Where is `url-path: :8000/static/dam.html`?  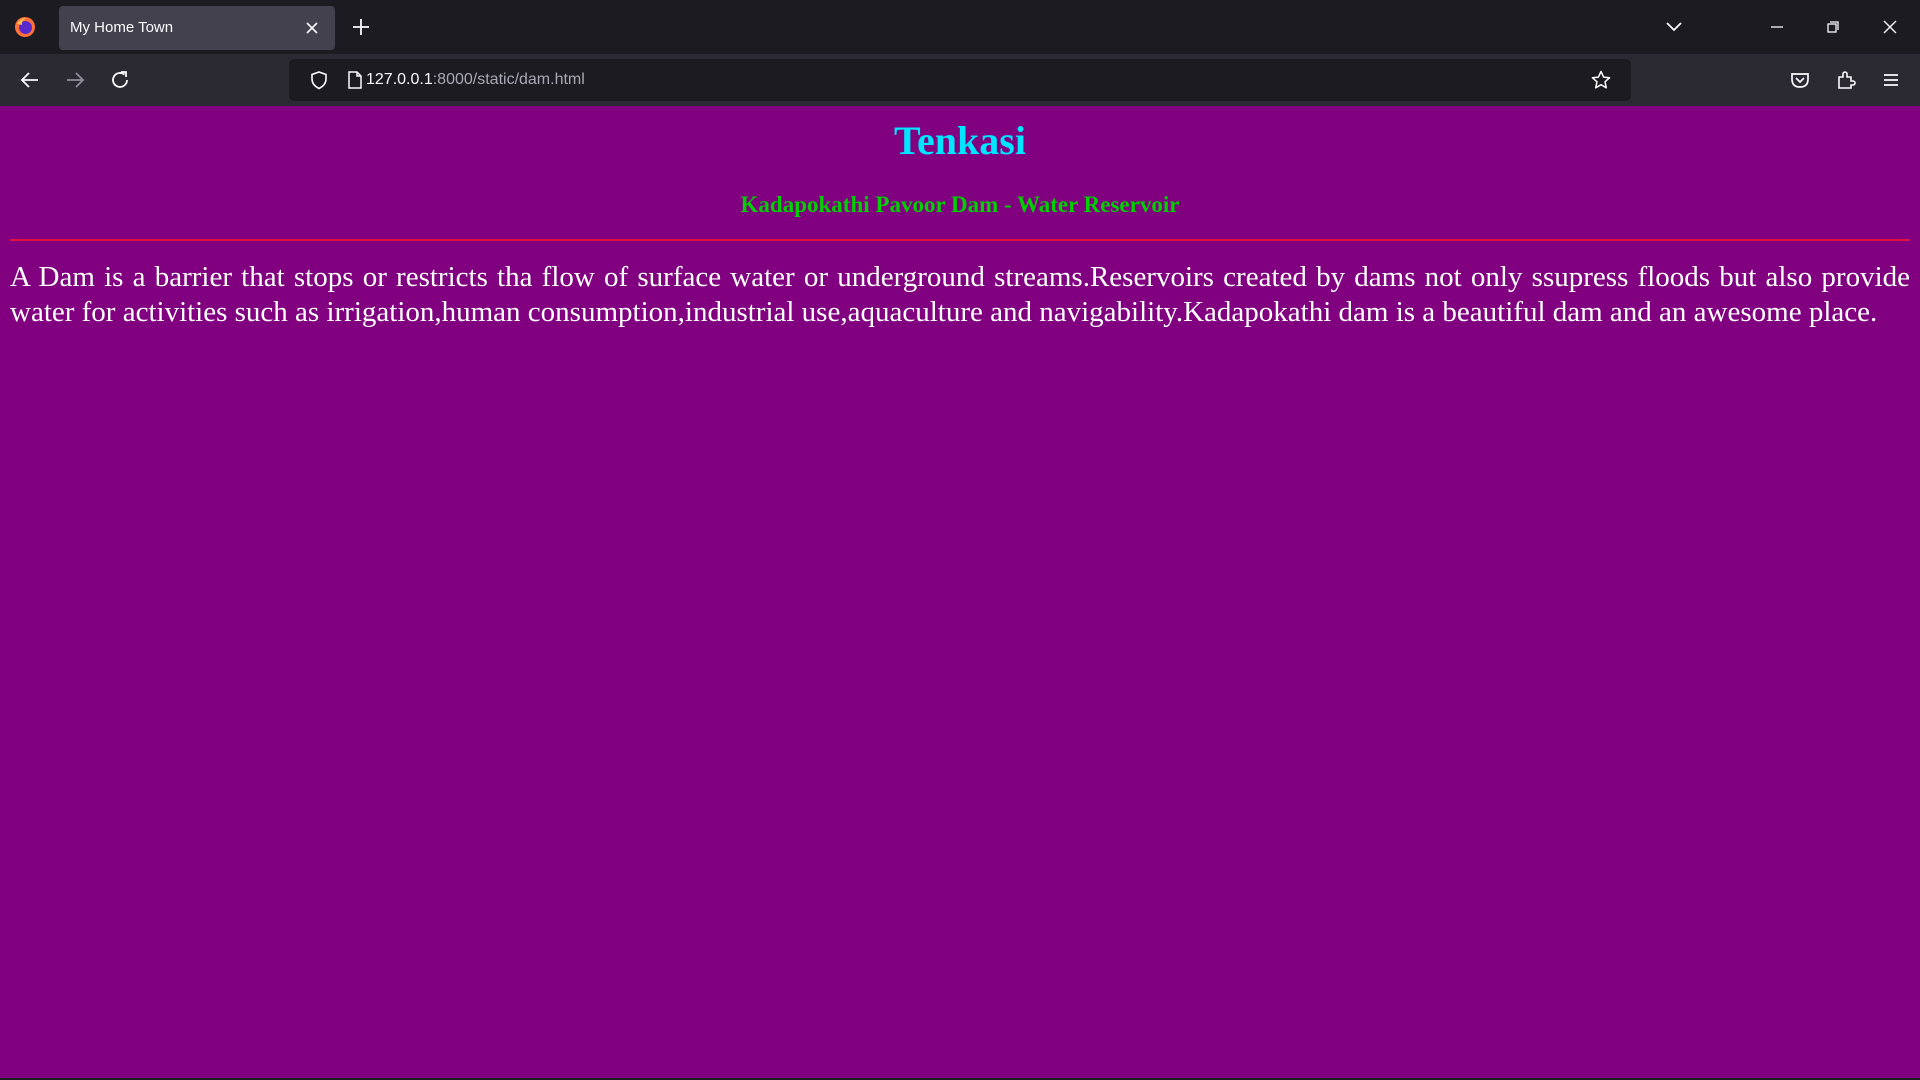 url-path: :8000/static/dam.html is located at coordinates (508, 79).